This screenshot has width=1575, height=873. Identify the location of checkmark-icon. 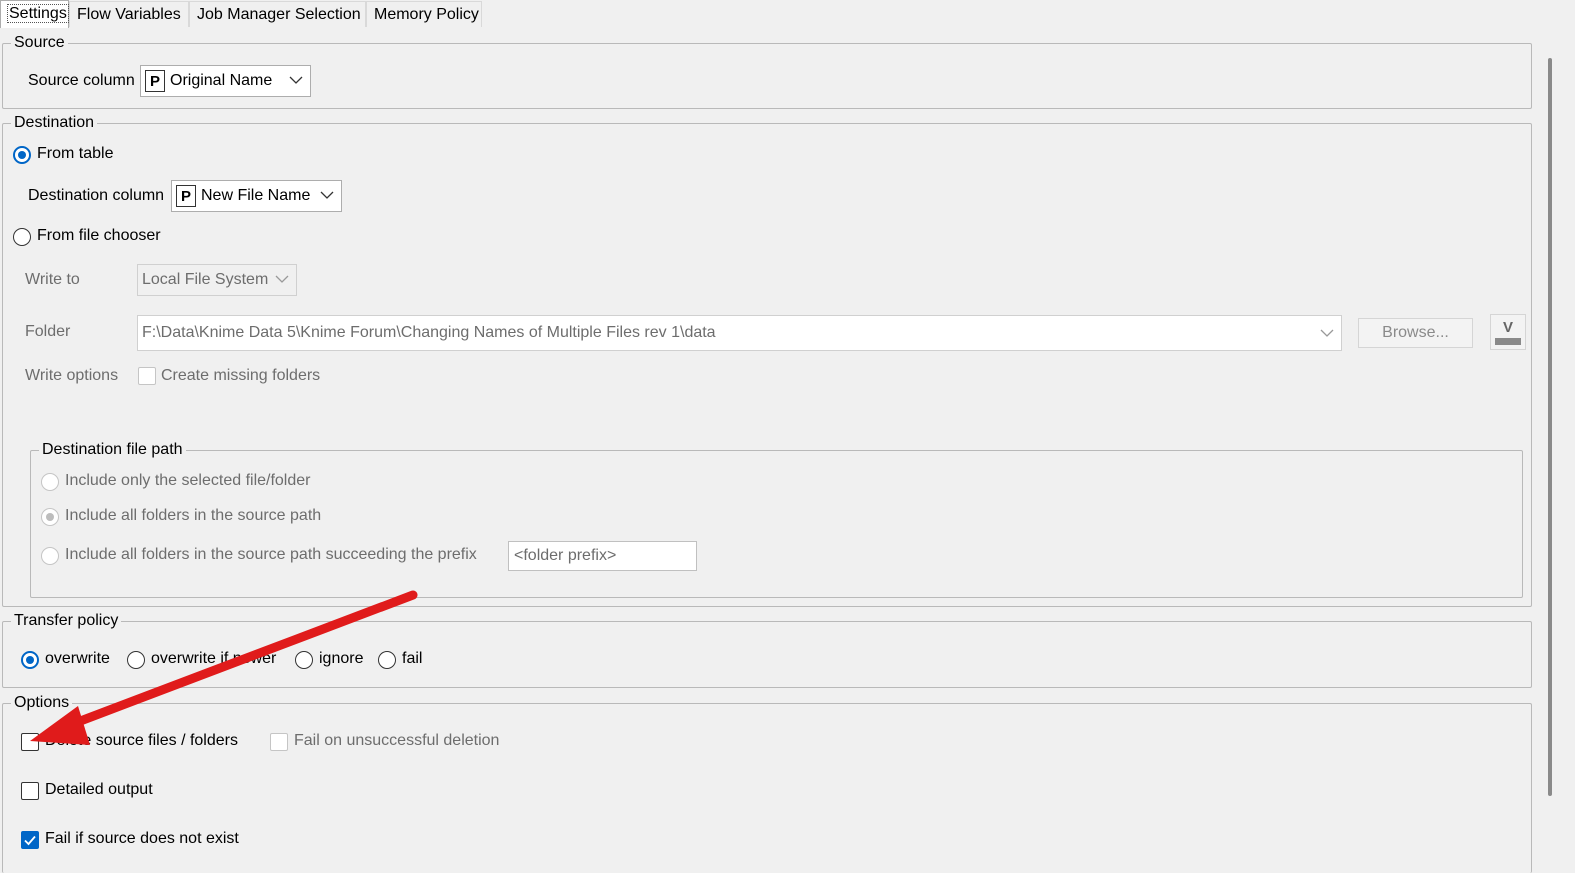
(30, 840).